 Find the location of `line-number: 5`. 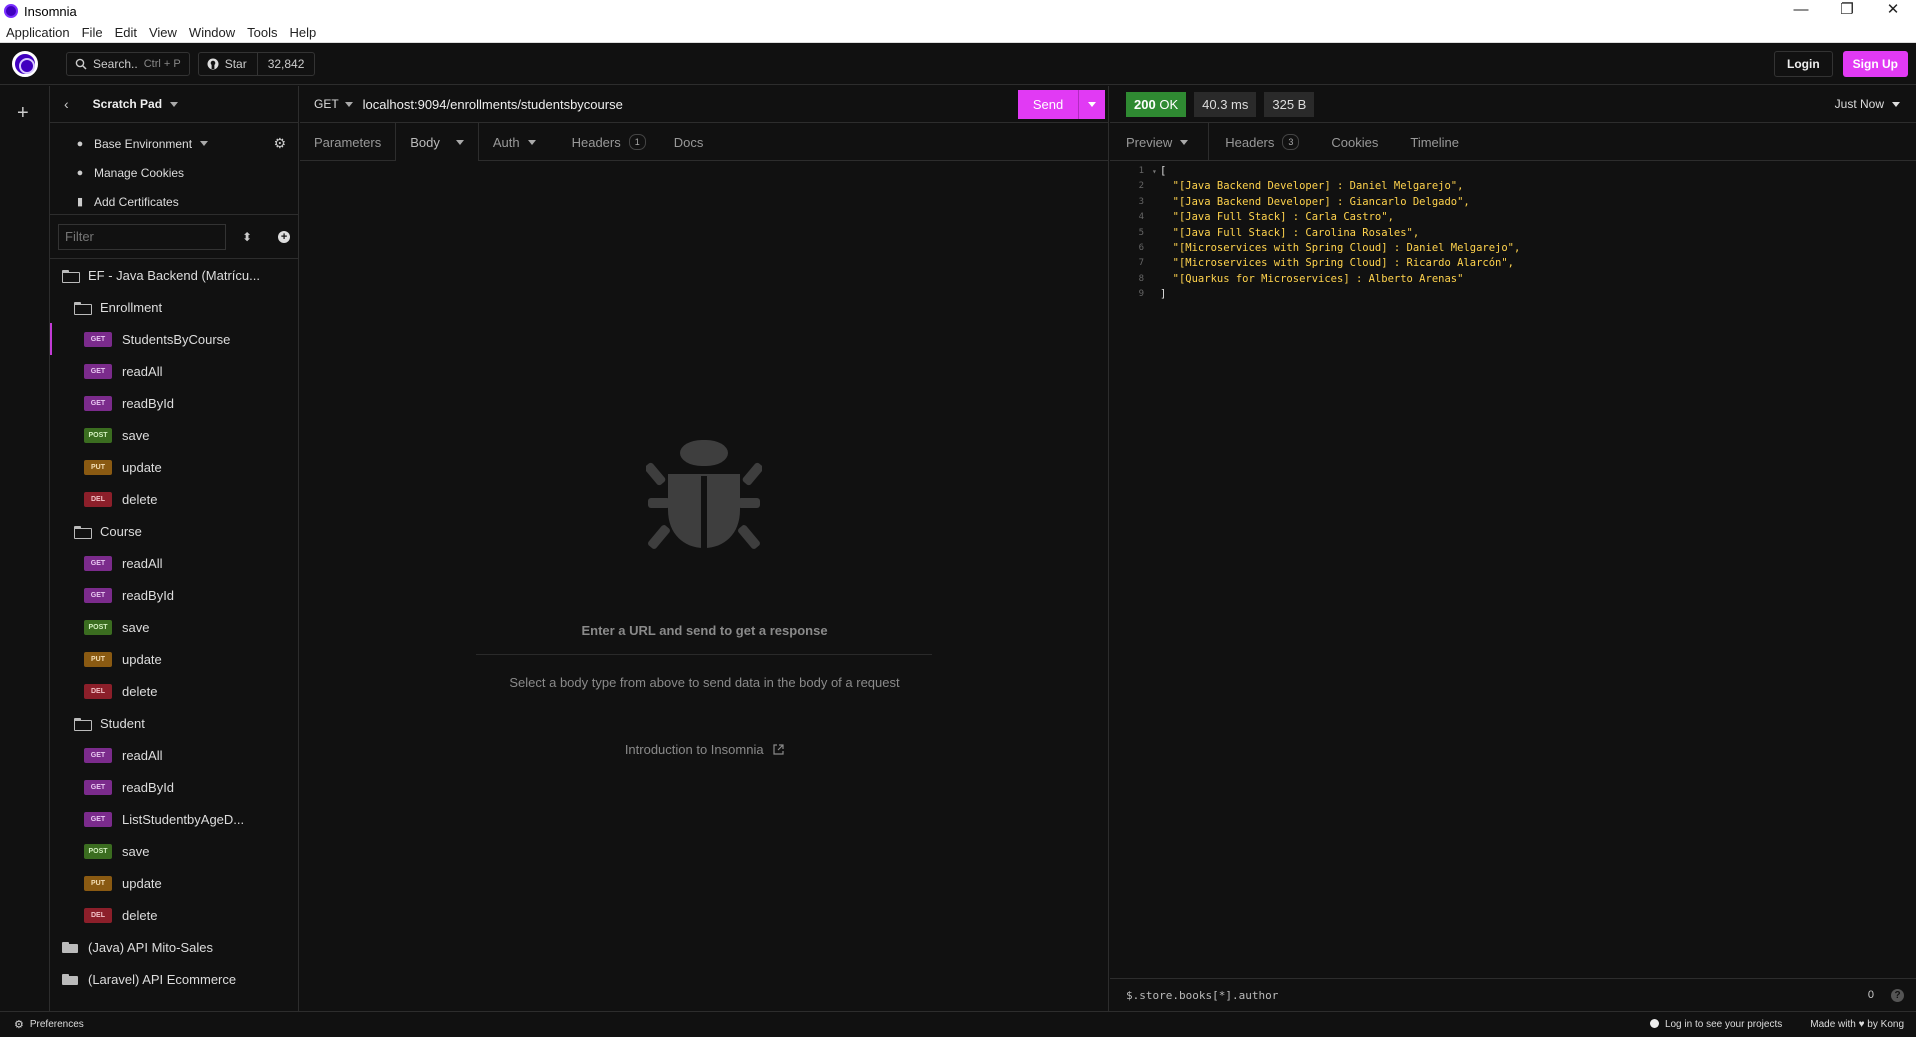

line-number: 5 is located at coordinates (1141, 232).